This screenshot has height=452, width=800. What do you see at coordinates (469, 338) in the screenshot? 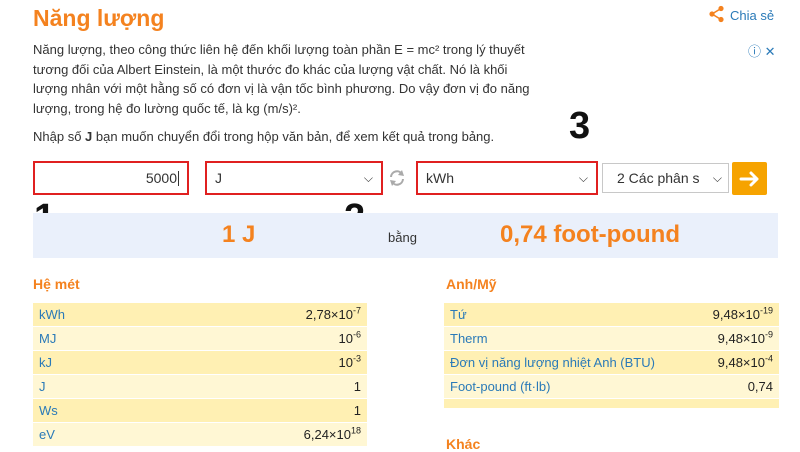
I see `unit-label: Therm` at bounding box center [469, 338].